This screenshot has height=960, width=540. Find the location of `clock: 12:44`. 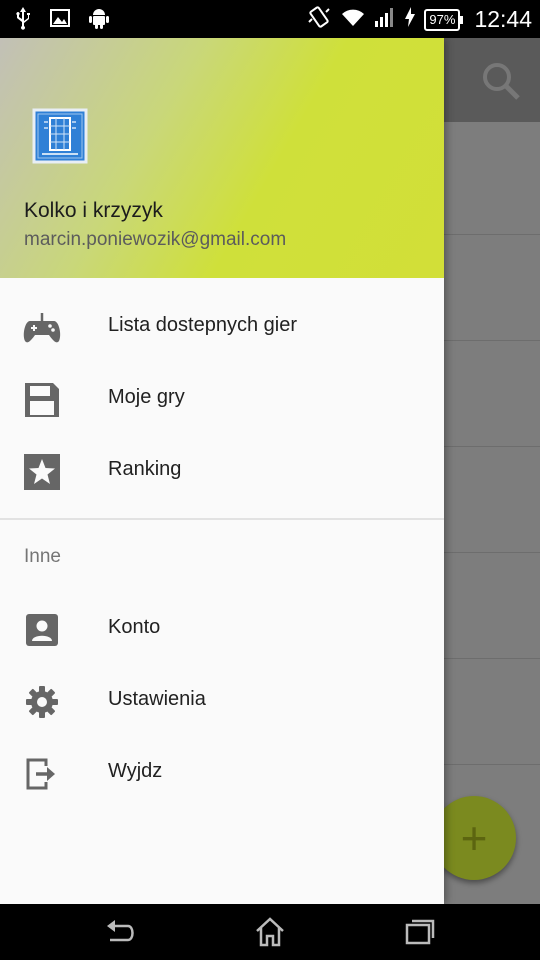

clock: 12:44 is located at coordinates (503, 19).